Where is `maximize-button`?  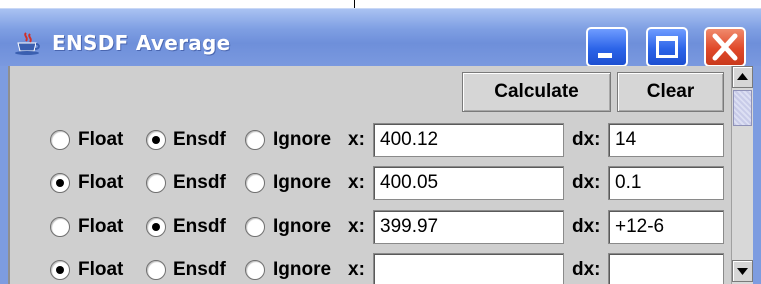
maximize-button is located at coordinates (667, 47).